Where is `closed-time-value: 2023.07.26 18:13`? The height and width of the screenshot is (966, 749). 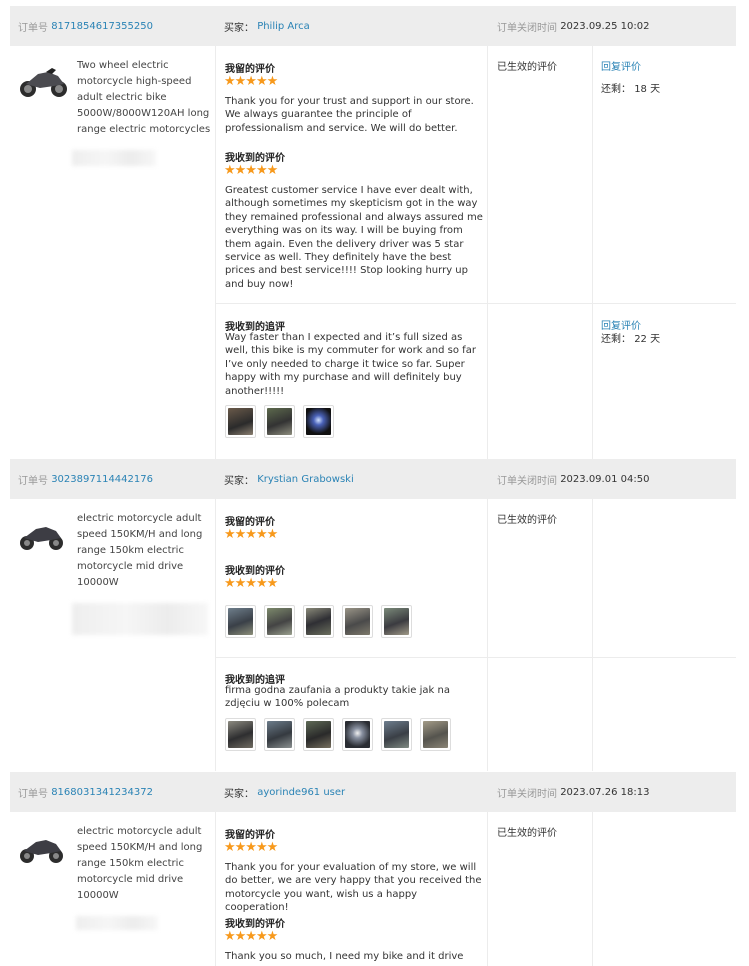 closed-time-value: 2023.07.26 18:13 is located at coordinates (605, 792).